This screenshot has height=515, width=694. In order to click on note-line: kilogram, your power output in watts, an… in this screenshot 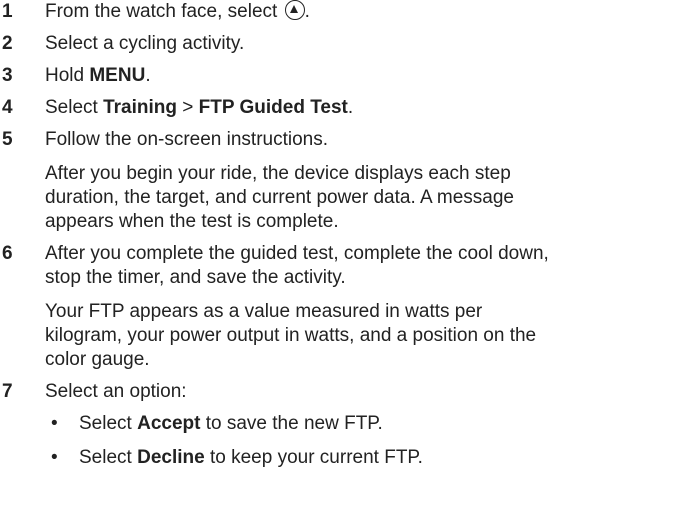, I will do `click(291, 335)`.